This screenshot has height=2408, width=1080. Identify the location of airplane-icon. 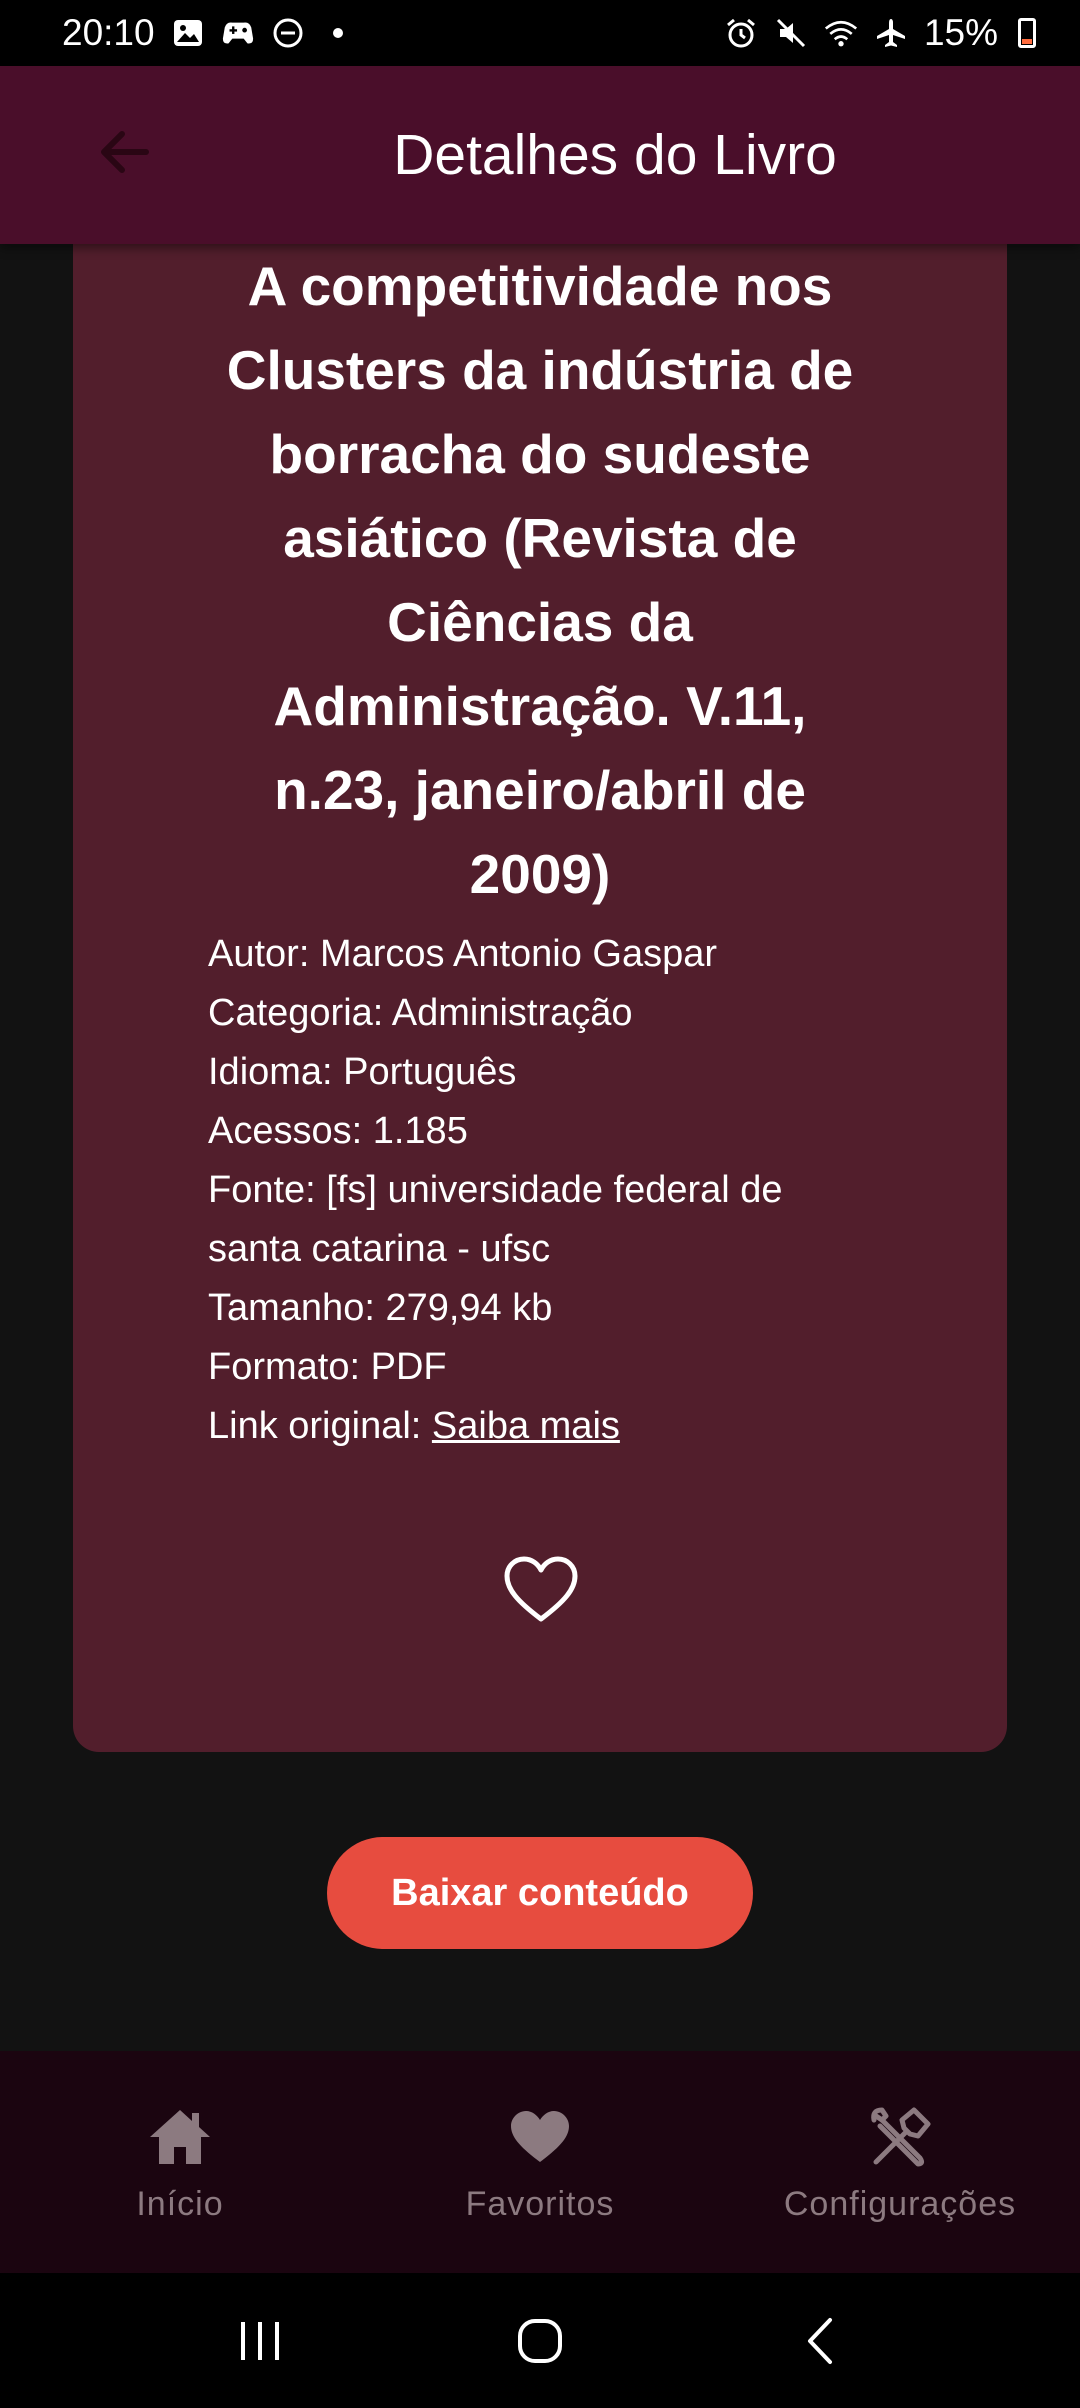
(891, 33).